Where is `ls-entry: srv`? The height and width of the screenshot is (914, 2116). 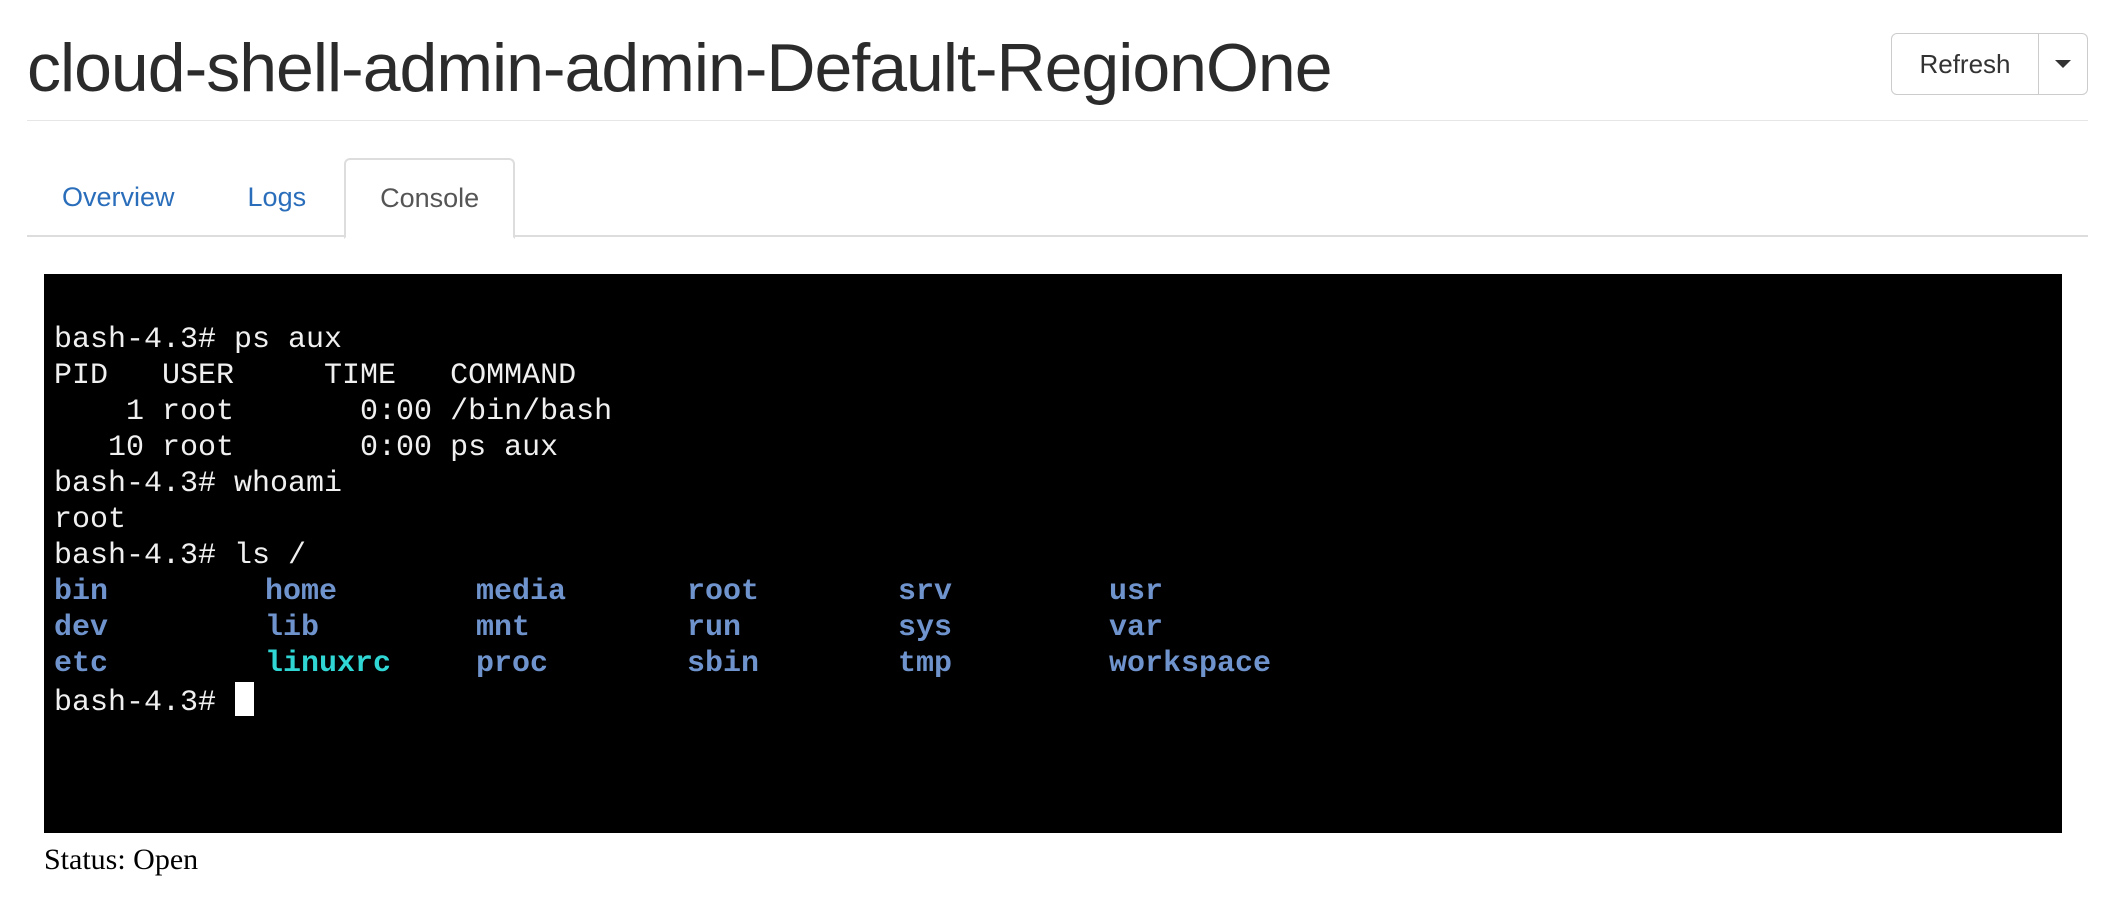 ls-entry: srv is located at coordinates (925, 592).